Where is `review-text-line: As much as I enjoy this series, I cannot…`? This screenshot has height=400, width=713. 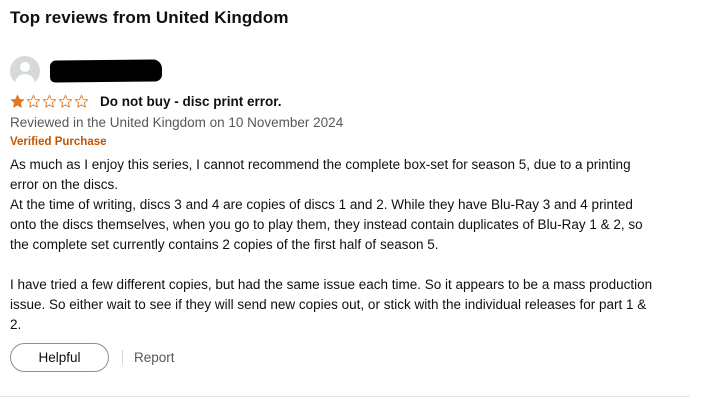 review-text-line: As much as I enjoy this series, I cannot… is located at coordinates (320, 164).